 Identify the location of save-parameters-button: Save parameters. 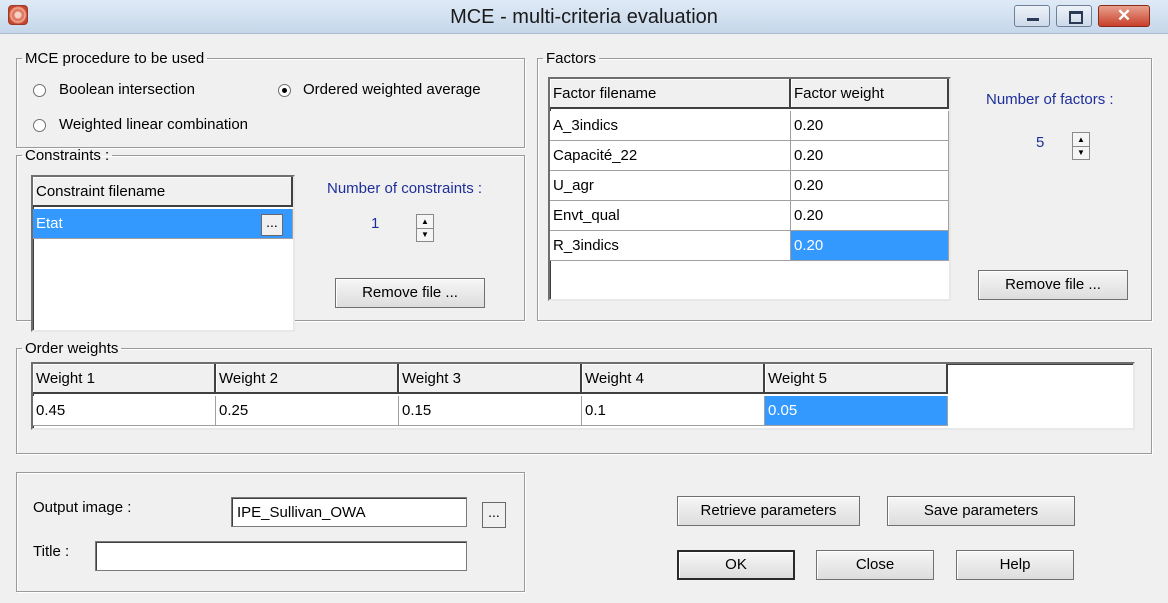
(981, 511).